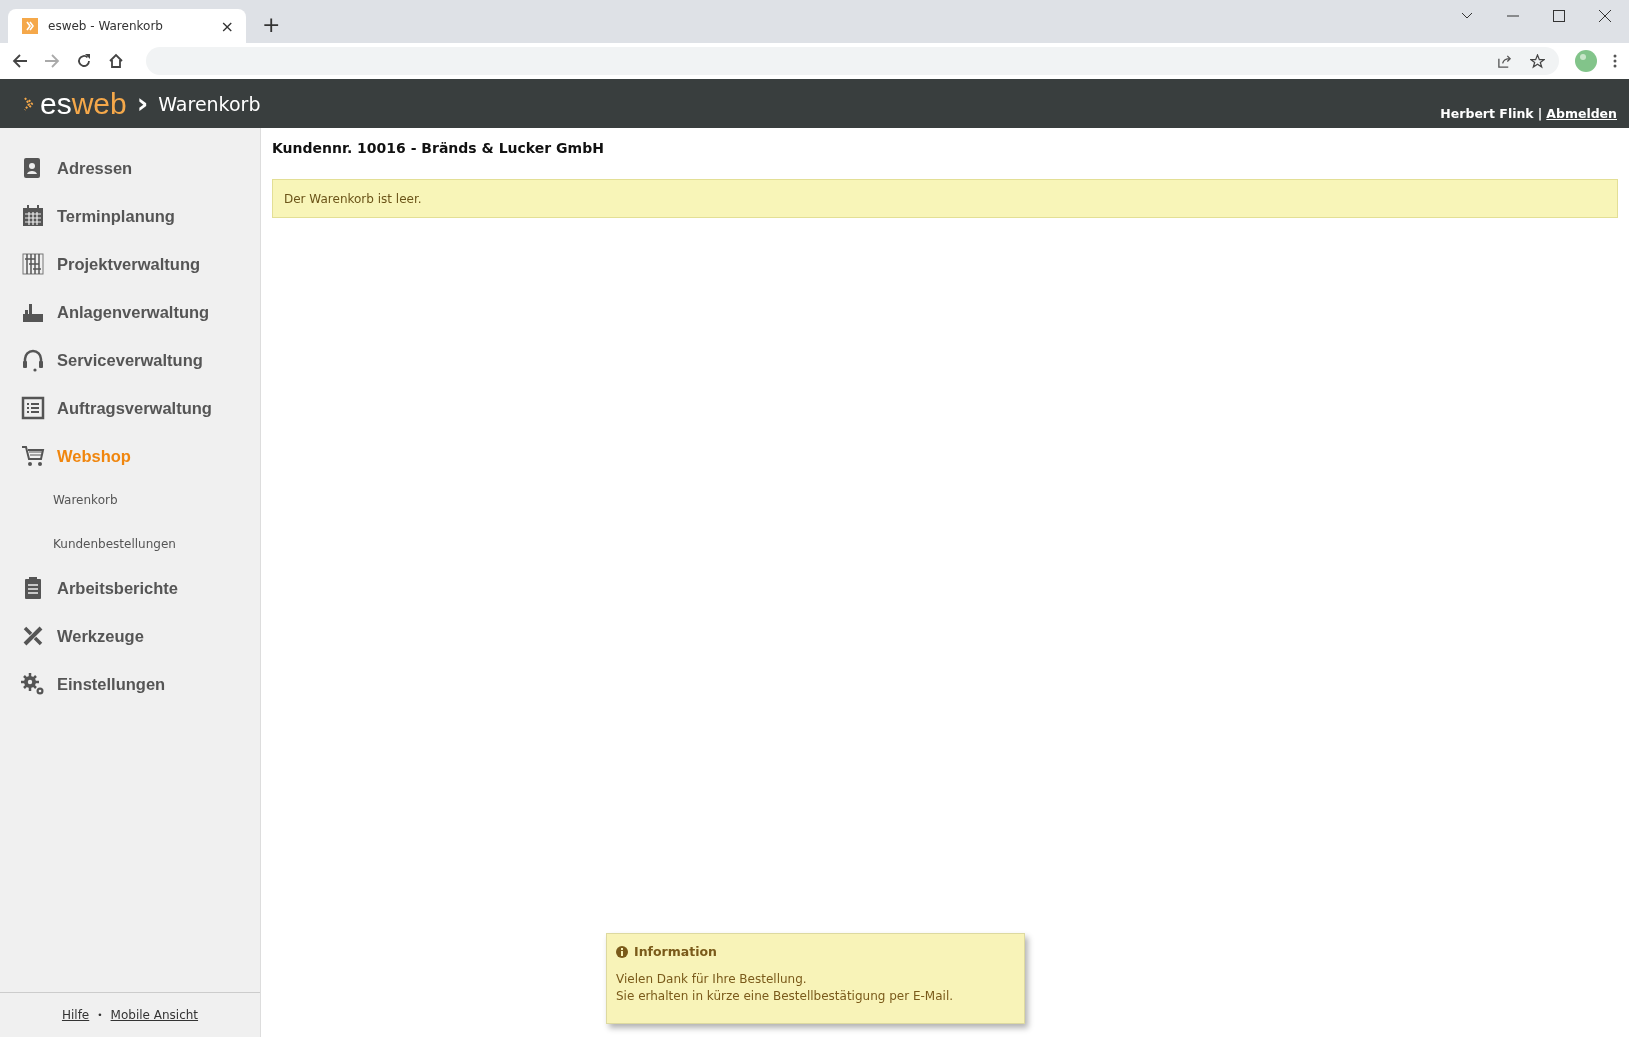  What do you see at coordinates (1581, 113) in the screenshot?
I see `logout-link: Abmelden` at bounding box center [1581, 113].